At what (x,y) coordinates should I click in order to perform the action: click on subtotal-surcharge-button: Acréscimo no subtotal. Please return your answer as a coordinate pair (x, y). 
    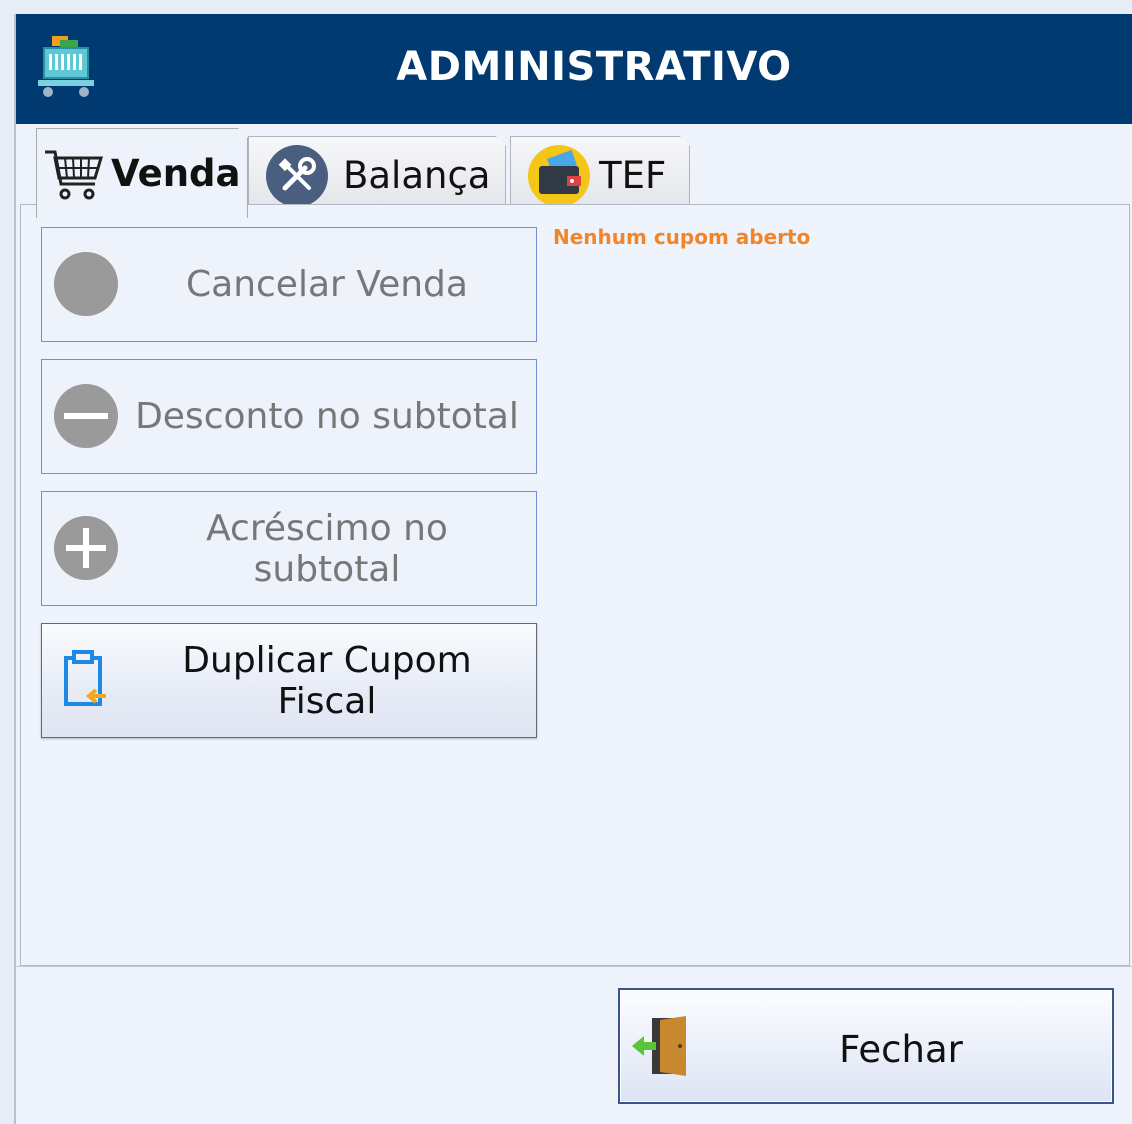
    Looking at the image, I should click on (289, 548).